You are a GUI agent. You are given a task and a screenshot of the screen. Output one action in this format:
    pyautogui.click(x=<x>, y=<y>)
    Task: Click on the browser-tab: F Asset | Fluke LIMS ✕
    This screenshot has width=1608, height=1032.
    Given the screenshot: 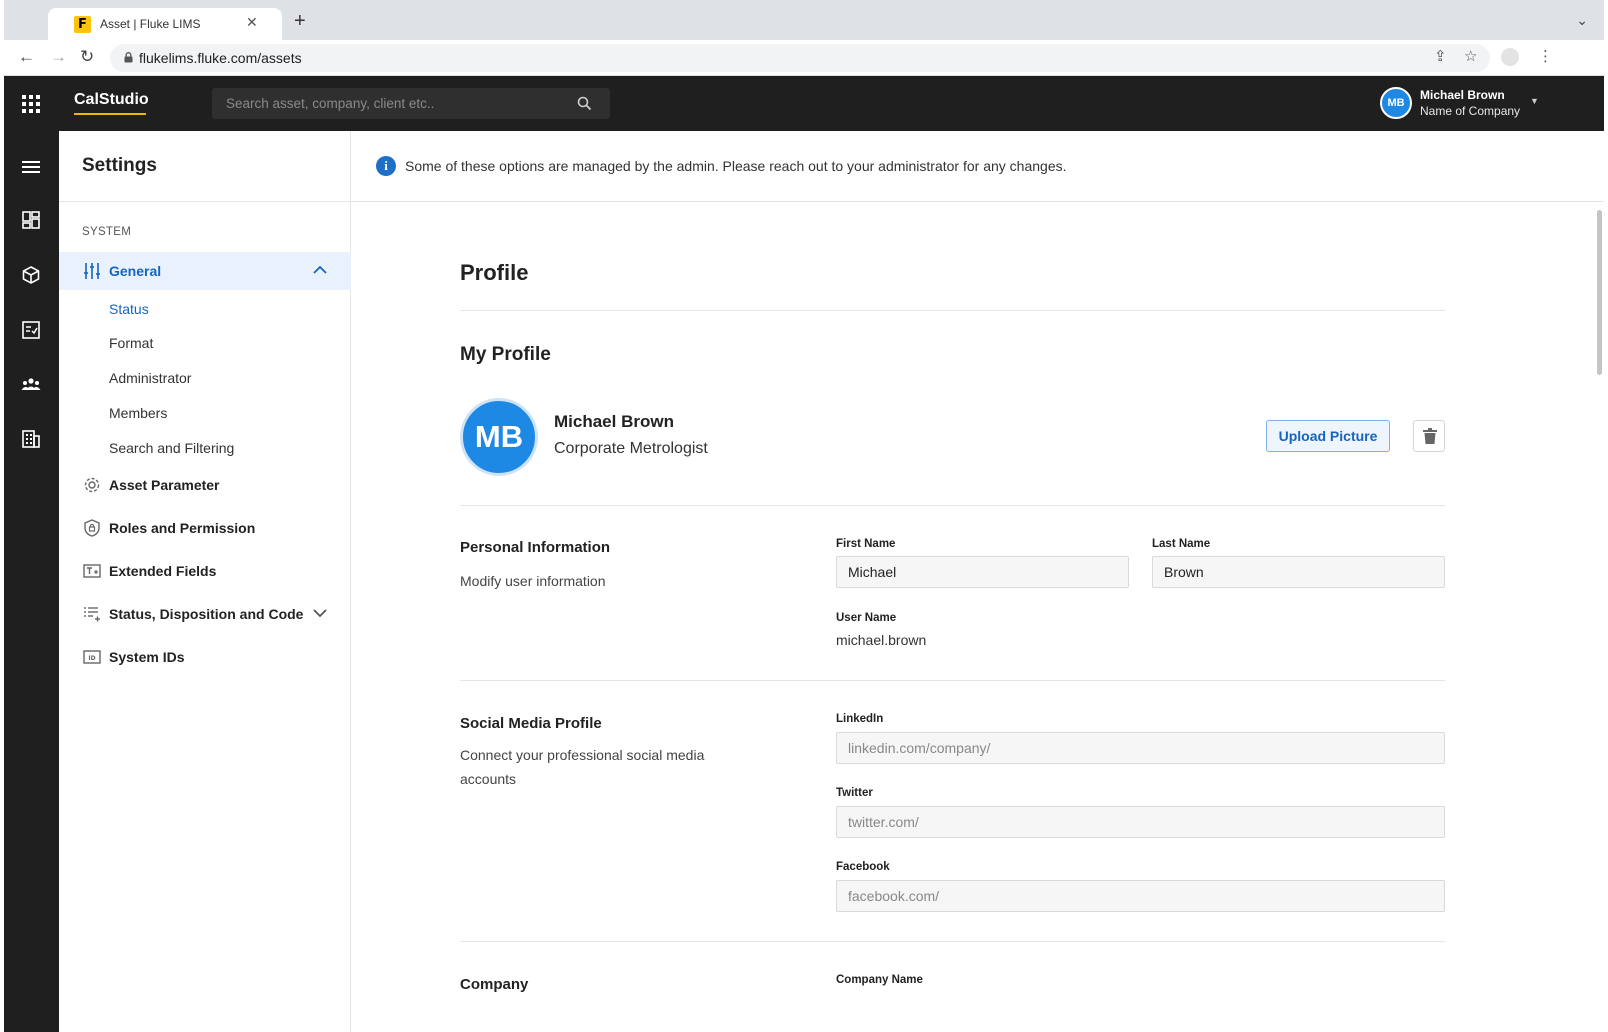 What is the action you would take?
    pyautogui.click(x=165, y=24)
    